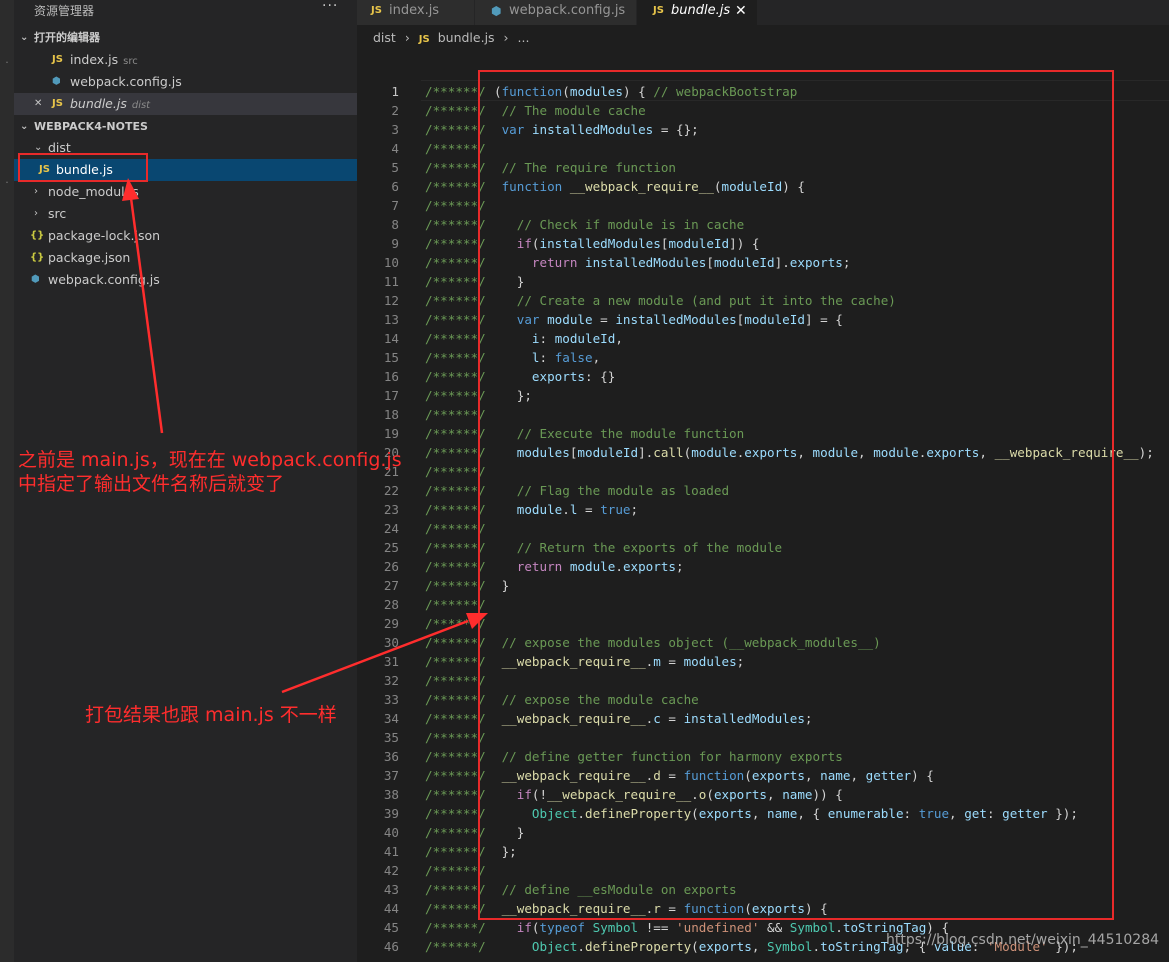  What do you see at coordinates (1023, 940) in the screenshot?
I see `watermark-text: https://blog.csdn.net/weixin_44510284` at bounding box center [1023, 940].